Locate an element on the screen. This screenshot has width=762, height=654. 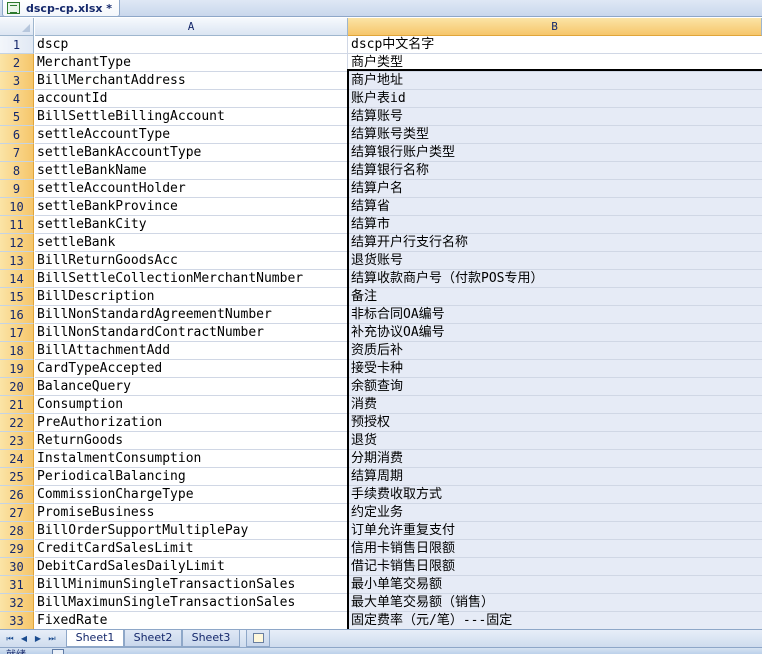
cell-a: MerchantType is located at coordinates (191, 63).